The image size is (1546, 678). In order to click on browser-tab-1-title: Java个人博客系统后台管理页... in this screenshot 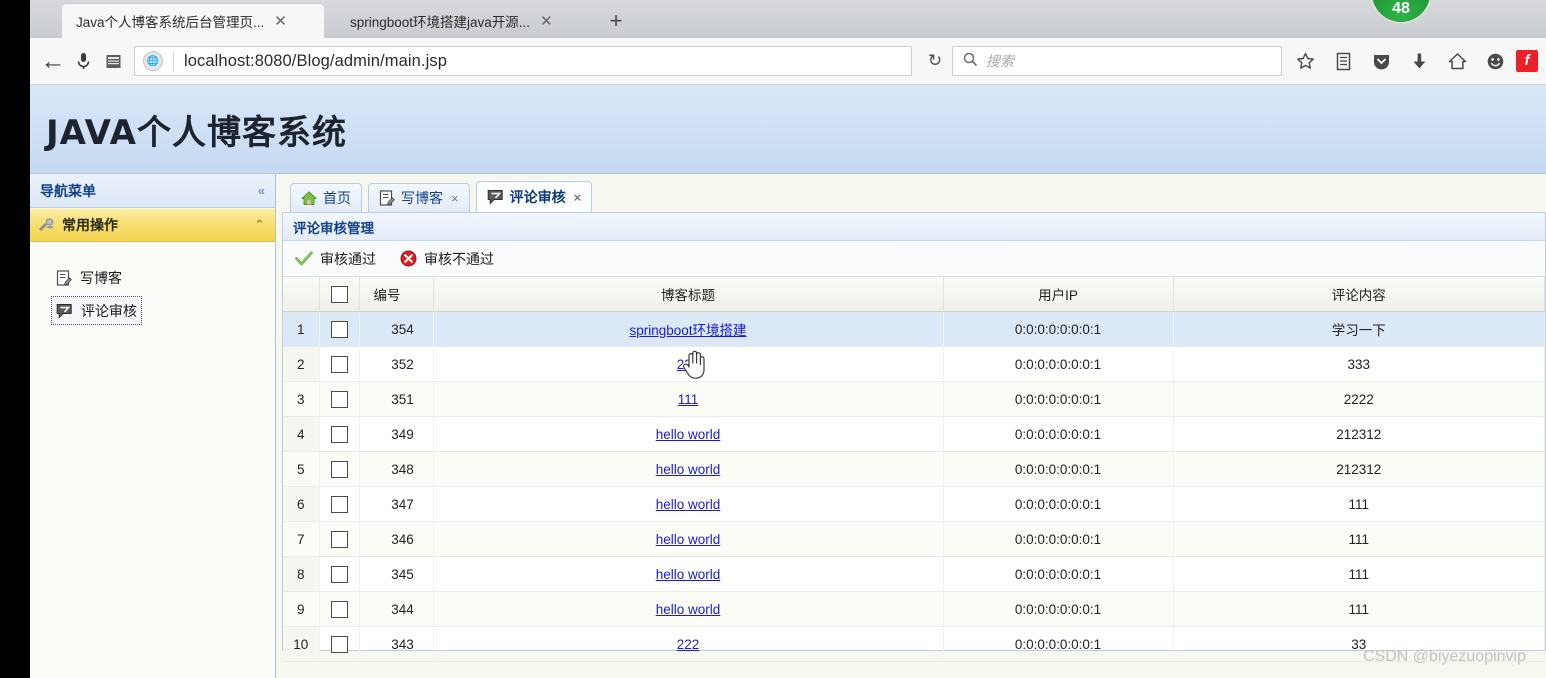, I will do `click(170, 22)`.